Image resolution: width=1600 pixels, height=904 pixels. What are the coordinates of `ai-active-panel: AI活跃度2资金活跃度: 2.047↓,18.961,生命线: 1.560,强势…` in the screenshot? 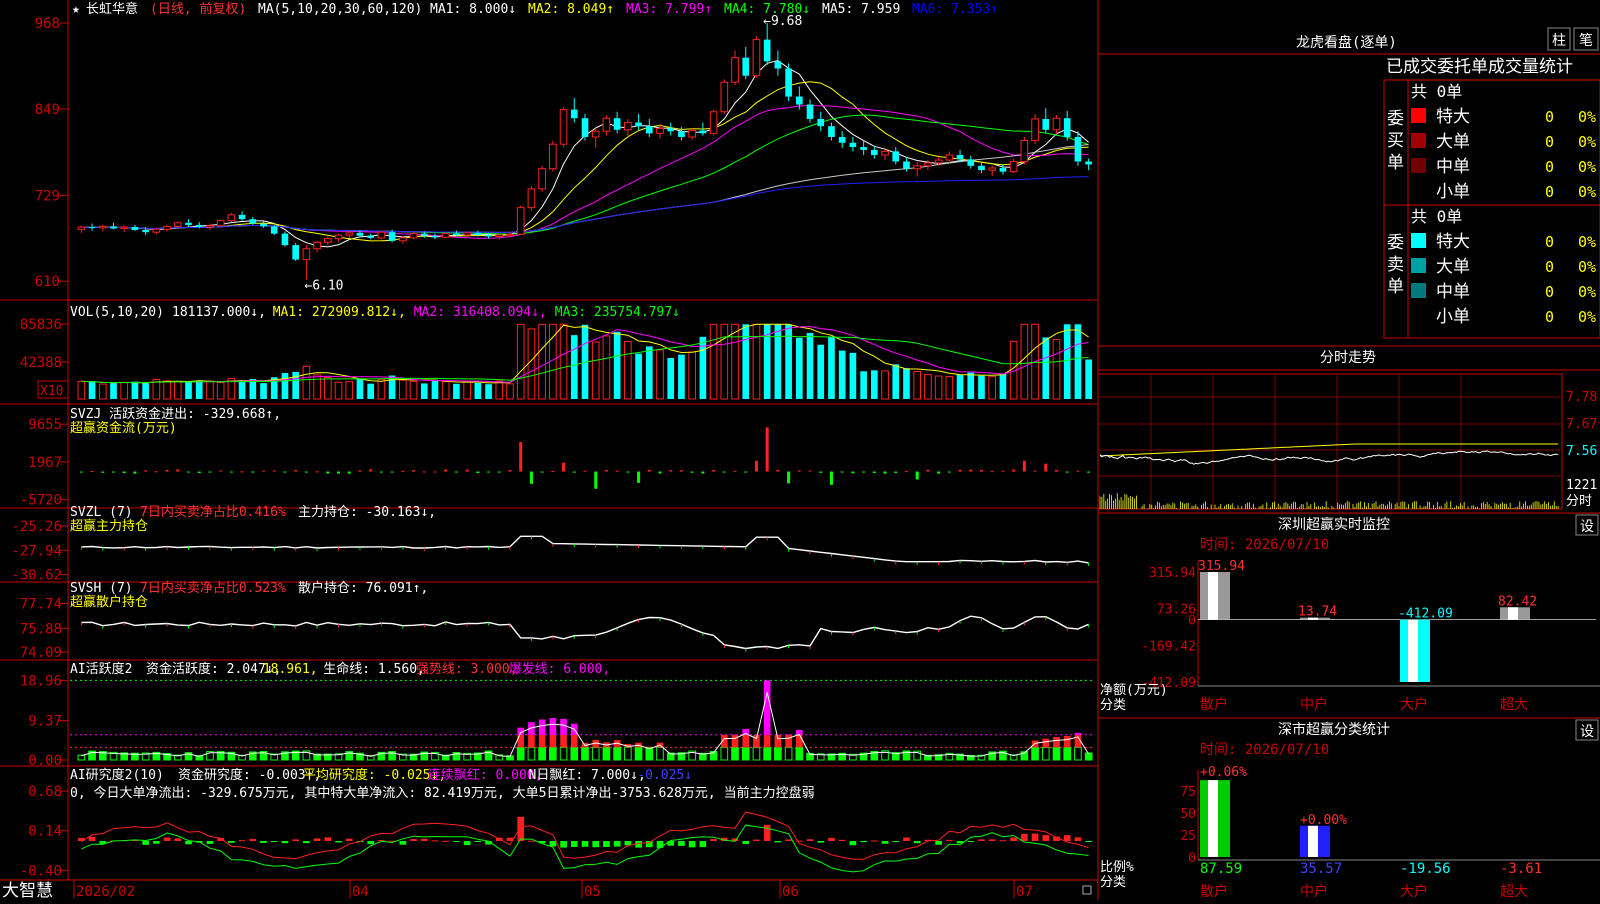 It's located at (557, 715).